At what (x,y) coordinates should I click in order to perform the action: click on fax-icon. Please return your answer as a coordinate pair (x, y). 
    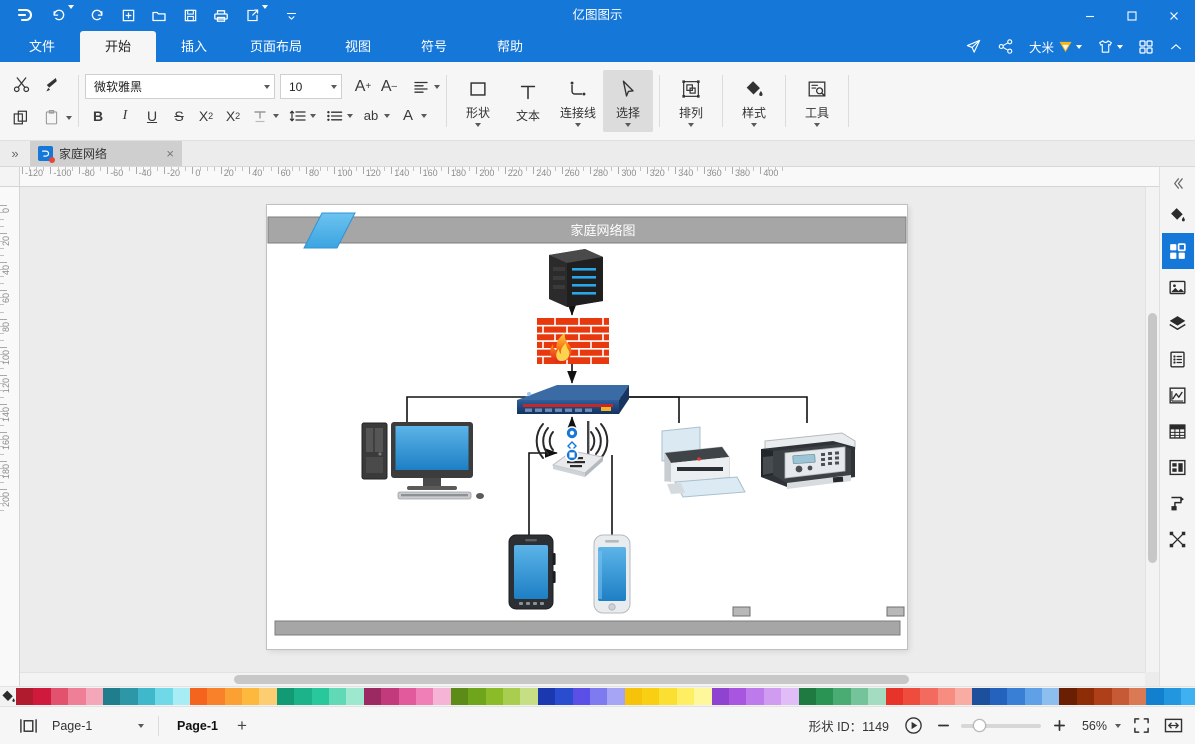
    Looking at the image, I should click on (808, 460).